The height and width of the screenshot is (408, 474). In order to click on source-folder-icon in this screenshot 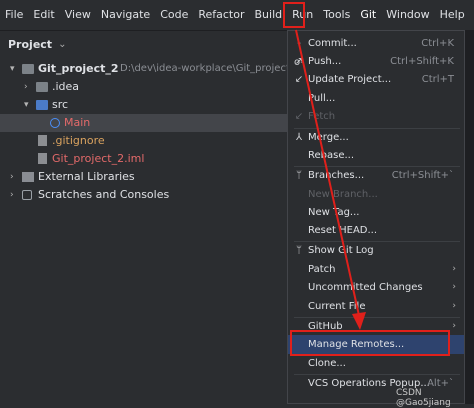, I will do `click(42, 105)`.